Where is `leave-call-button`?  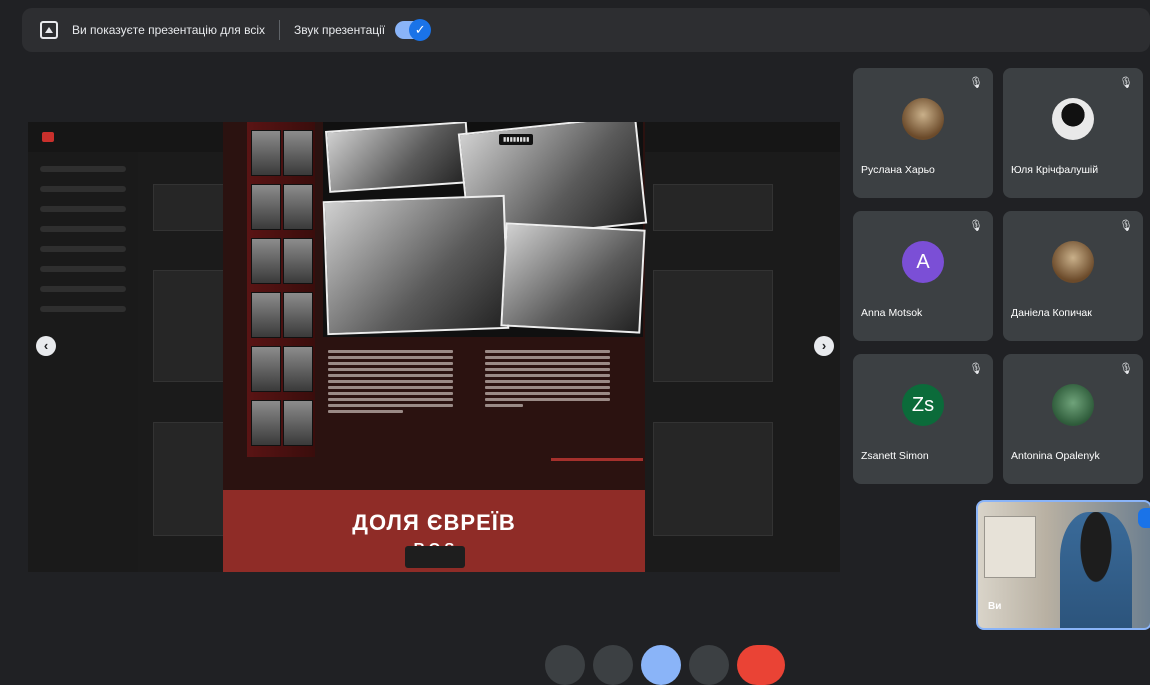
leave-call-button is located at coordinates (761, 665).